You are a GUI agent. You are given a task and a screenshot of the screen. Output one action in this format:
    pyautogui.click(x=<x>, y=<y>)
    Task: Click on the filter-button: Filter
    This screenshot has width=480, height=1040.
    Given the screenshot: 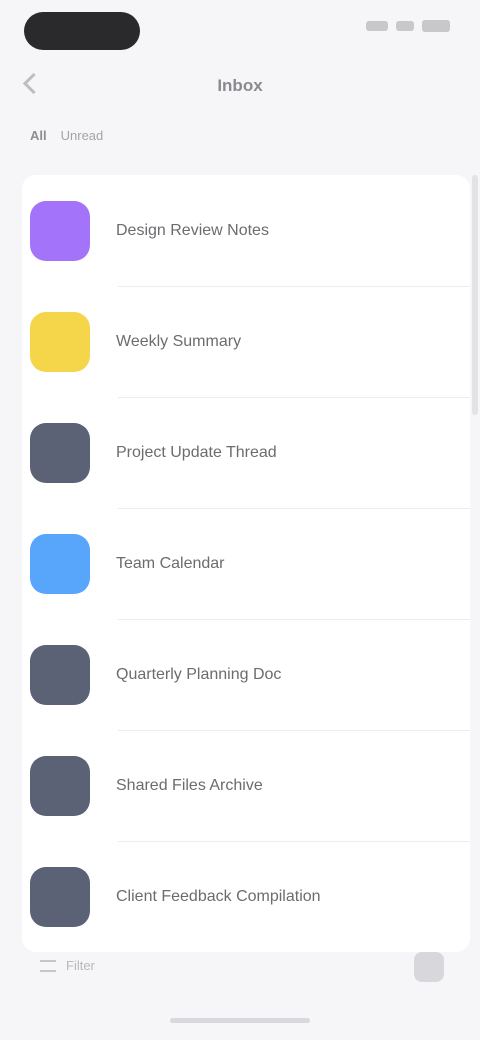 What is the action you would take?
    pyautogui.click(x=67, y=965)
    